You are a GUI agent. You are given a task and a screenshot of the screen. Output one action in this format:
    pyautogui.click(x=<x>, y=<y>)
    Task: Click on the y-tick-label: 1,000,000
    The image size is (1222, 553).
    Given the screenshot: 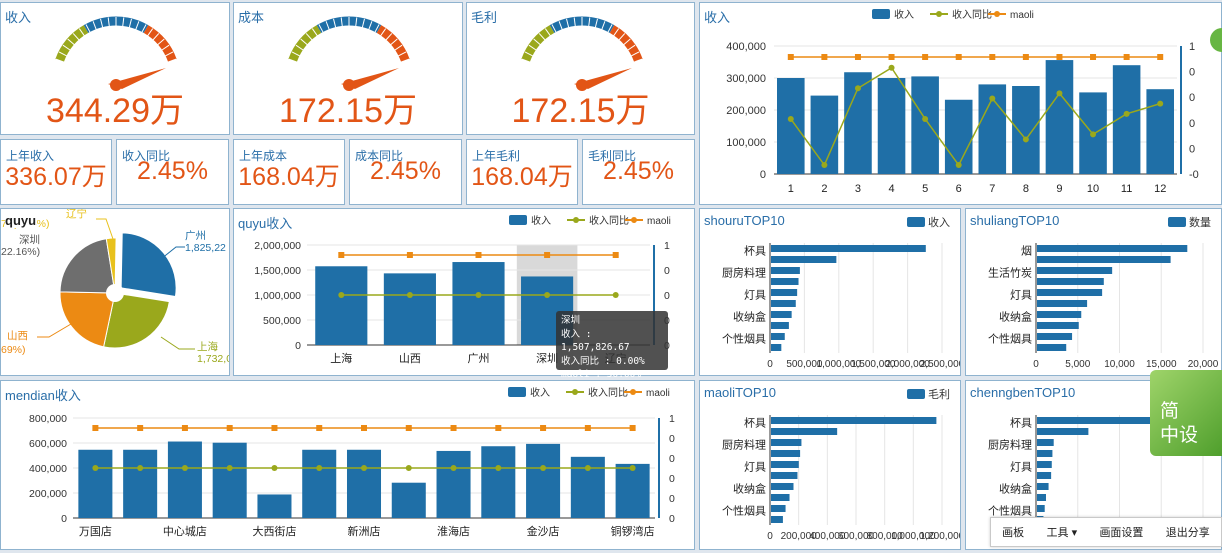 What is the action you would take?
    pyautogui.click(x=277, y=296)
    